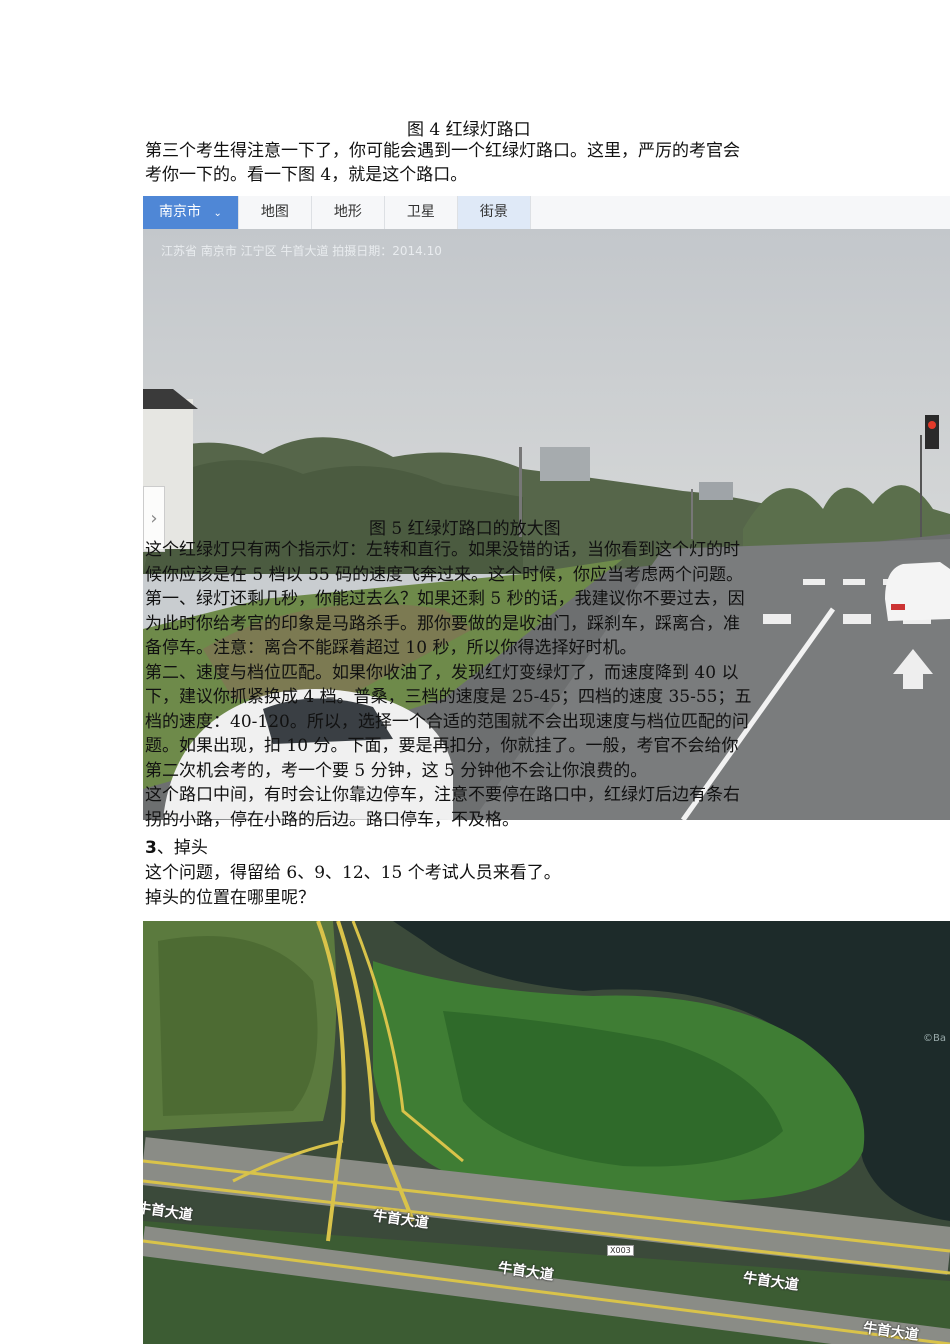 This screenshot has width=950, height=1344. Describe the element at coordinates (442, 624) in the screenshot. I see `overlay-line-4: 为此时你给考官的印象是马路杀手。那你要做的是收油门，踩刹车，踩离合，准` at that location.